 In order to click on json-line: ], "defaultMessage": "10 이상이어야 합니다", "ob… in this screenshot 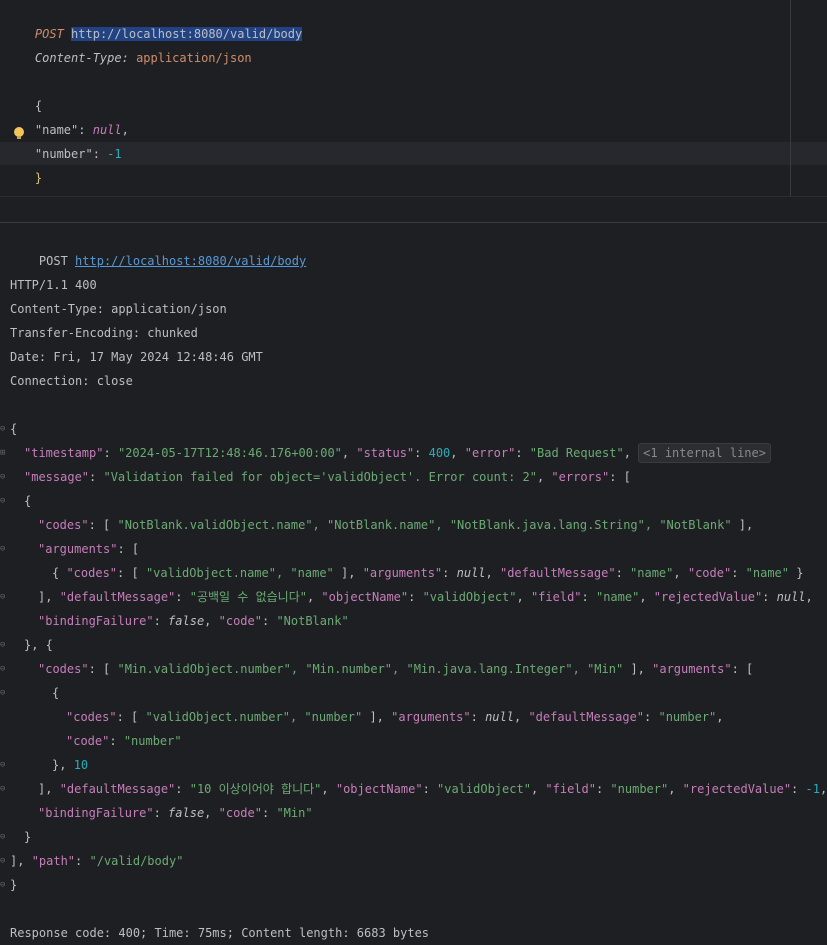, I will do `click(432, 789)`.